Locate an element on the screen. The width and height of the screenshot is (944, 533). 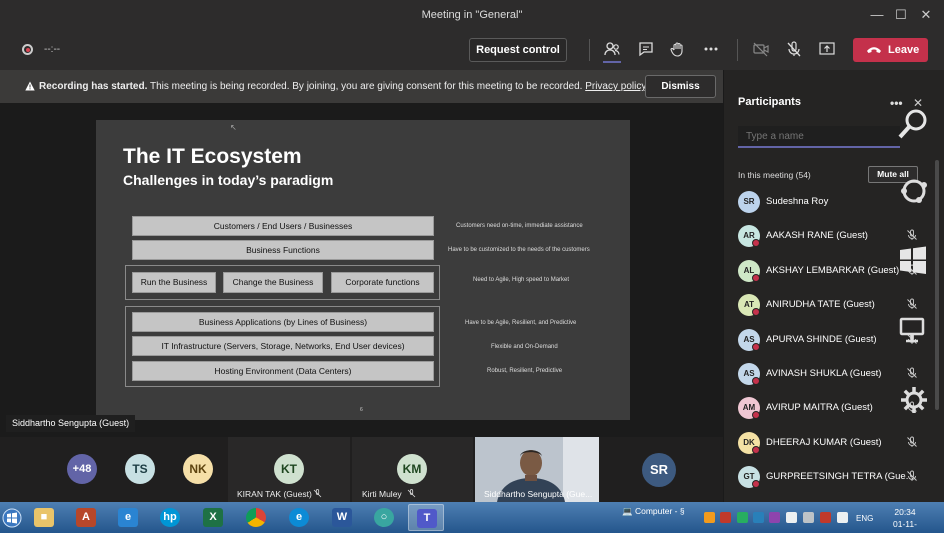
taskbar-chrome is located at coordinates (256, 517).